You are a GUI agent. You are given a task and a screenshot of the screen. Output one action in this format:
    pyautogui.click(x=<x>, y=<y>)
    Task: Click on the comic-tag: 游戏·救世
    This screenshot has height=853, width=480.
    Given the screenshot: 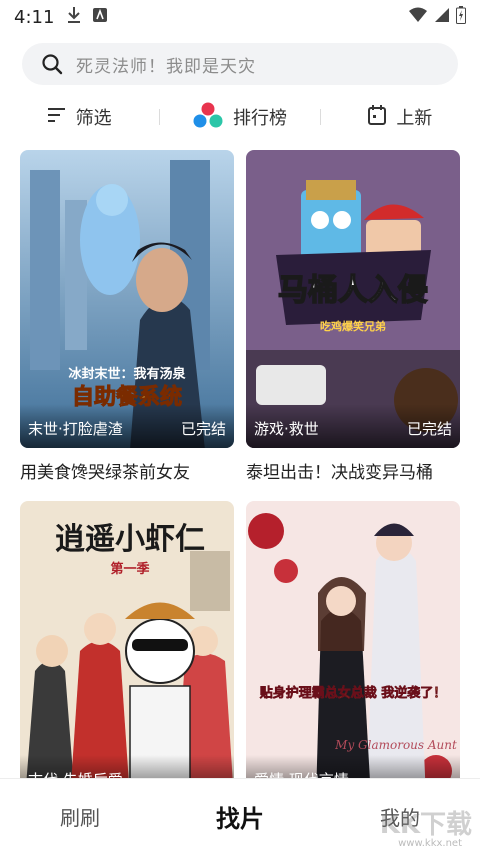 What is the action you would take?
    pyautogui.click(x=286, y=429)
    